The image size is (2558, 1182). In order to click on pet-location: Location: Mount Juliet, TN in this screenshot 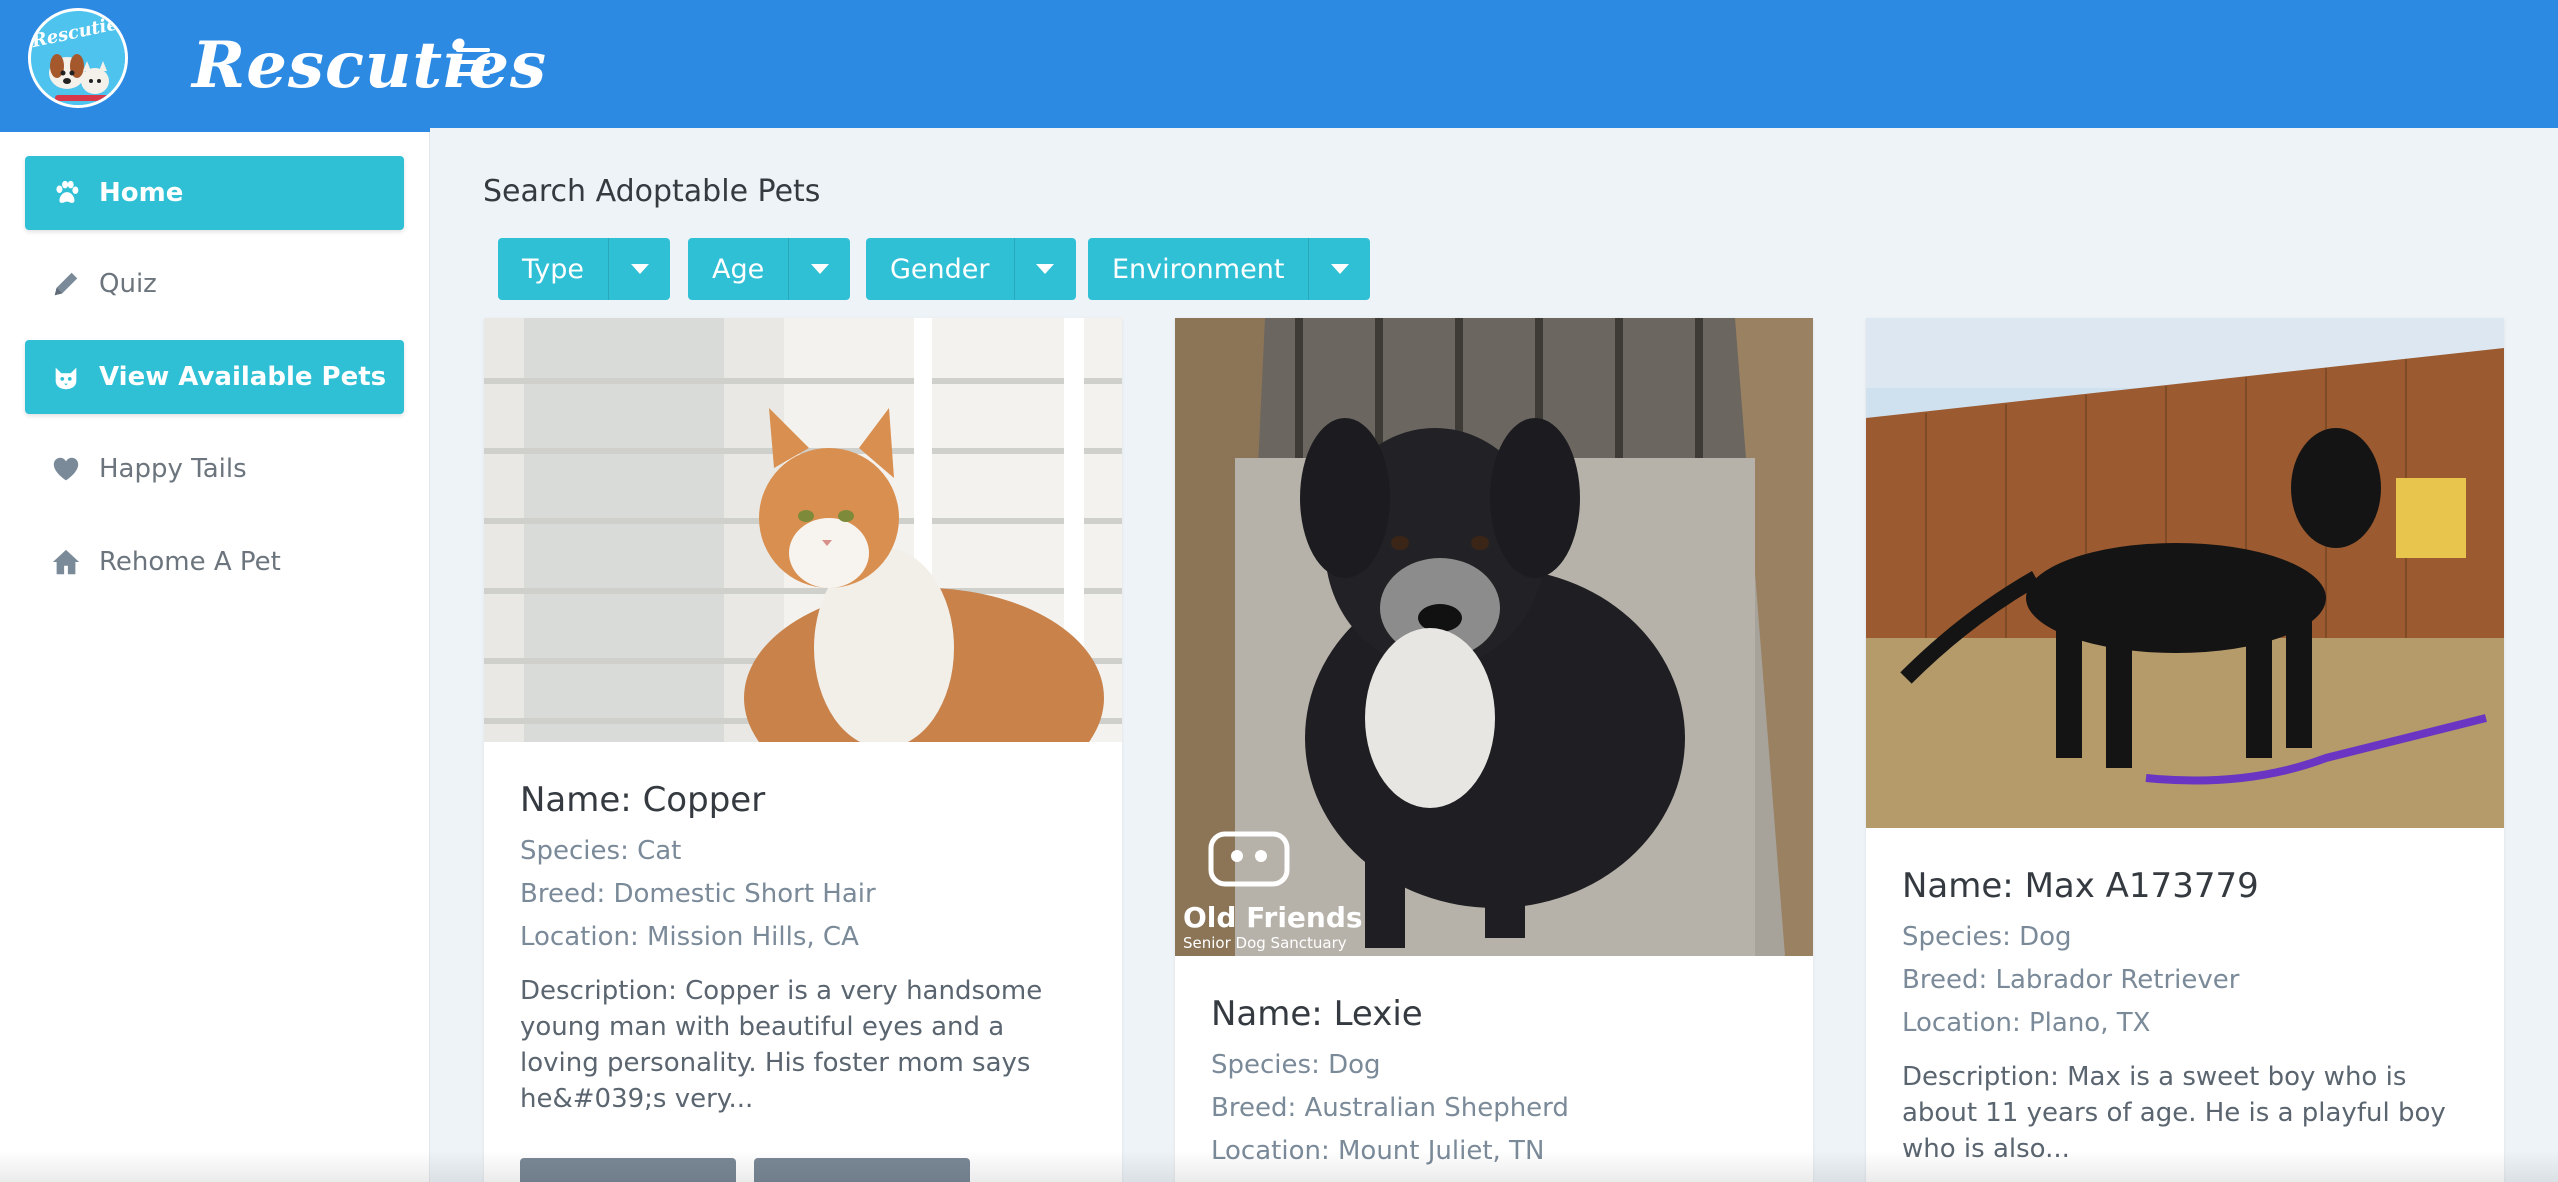, I will do `click(1378, 1151)`.